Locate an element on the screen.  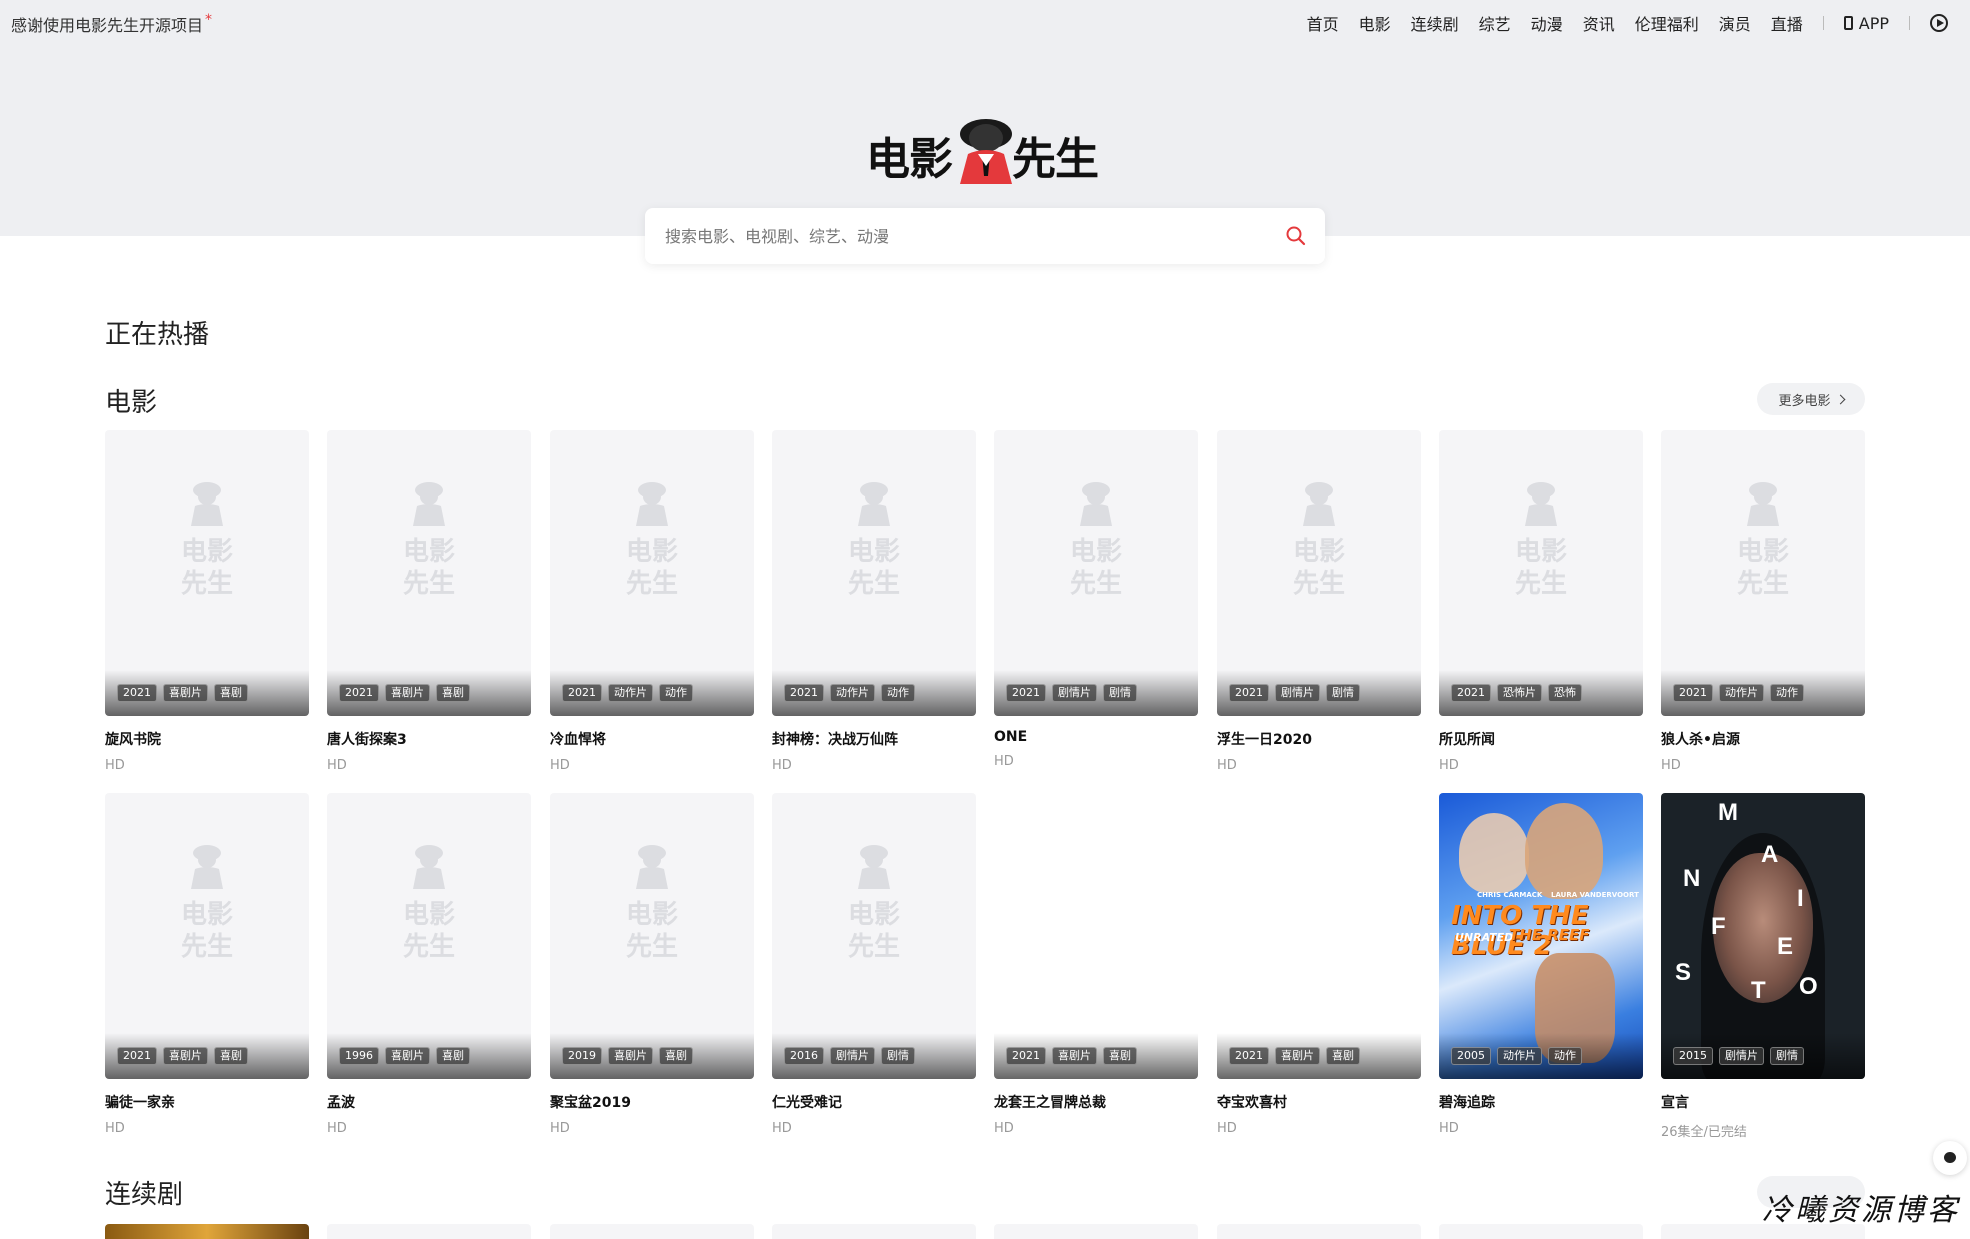
movie-card: 2021 喜剧片 喜剧 夺宝欢喜村 HD is located at coordinates (1319, 964).